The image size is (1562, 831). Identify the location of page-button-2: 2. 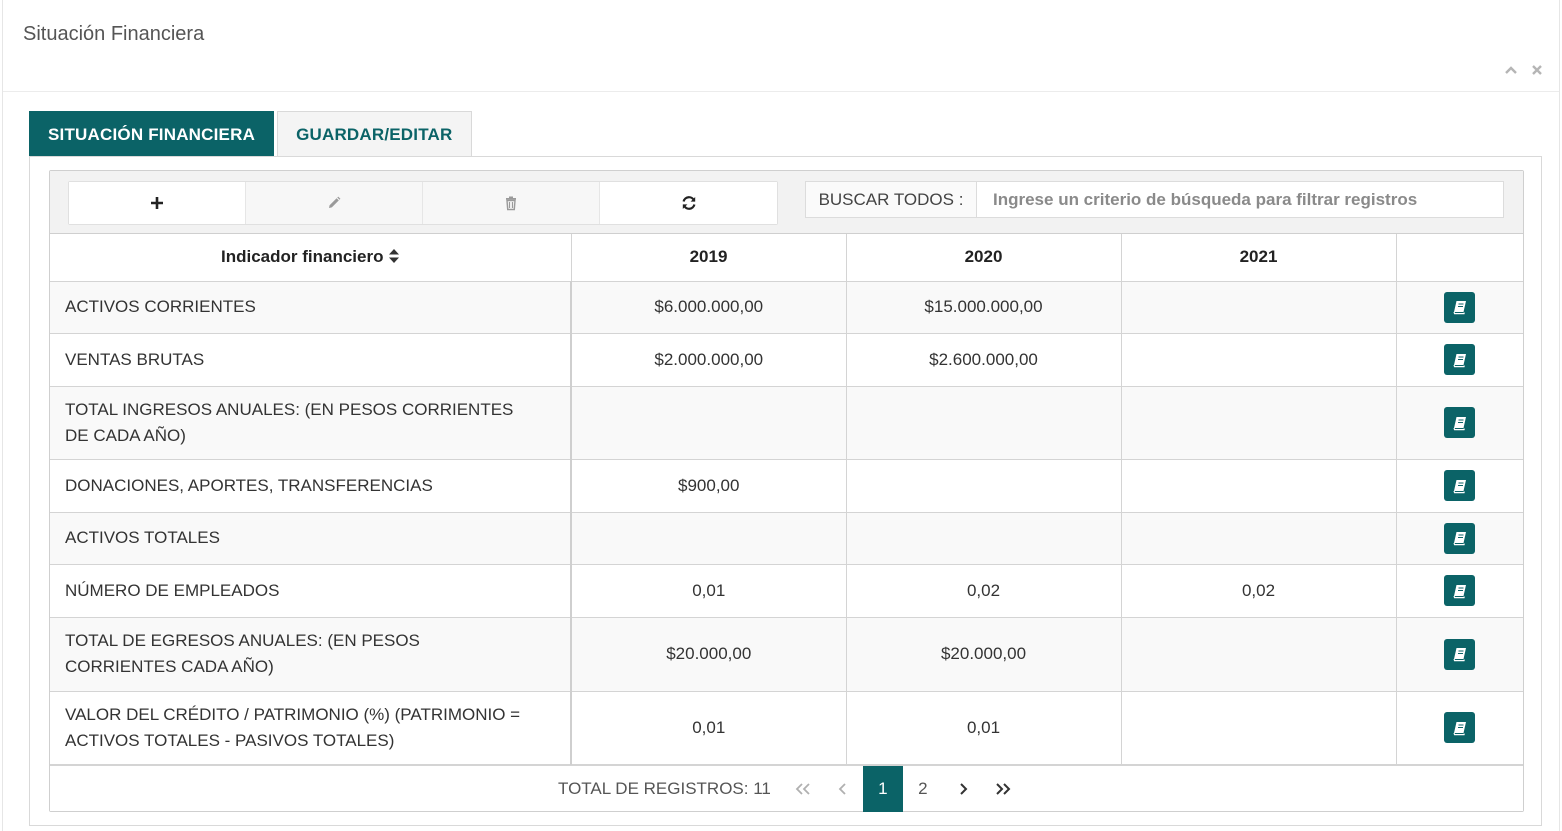
(923, 789).